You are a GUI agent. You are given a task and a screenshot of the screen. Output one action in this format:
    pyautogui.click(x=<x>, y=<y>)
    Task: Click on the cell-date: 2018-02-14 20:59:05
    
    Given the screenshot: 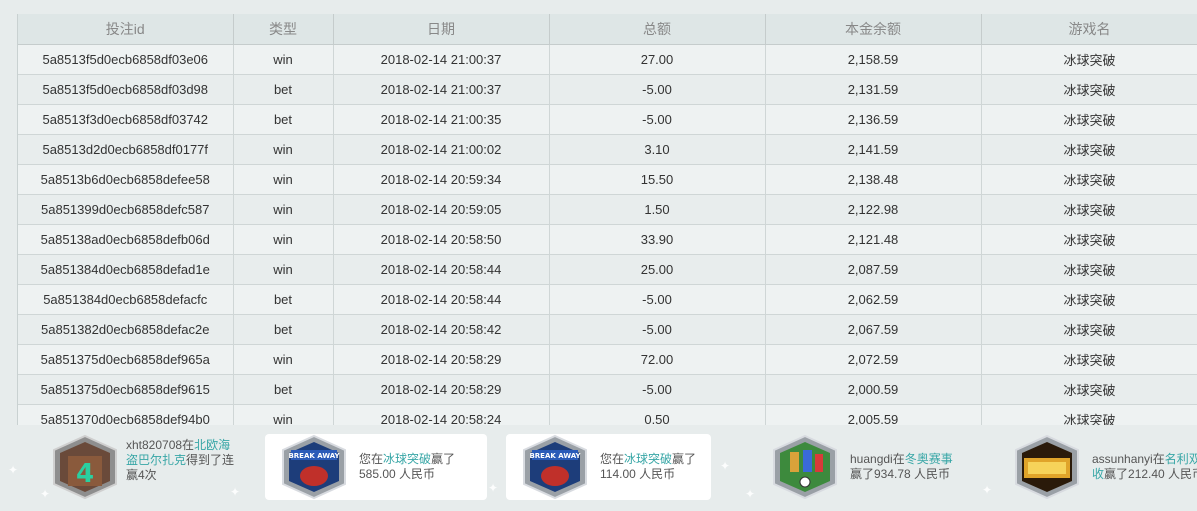 What is the action you would take?
    pyautogui.click(x=441, y=209)
    